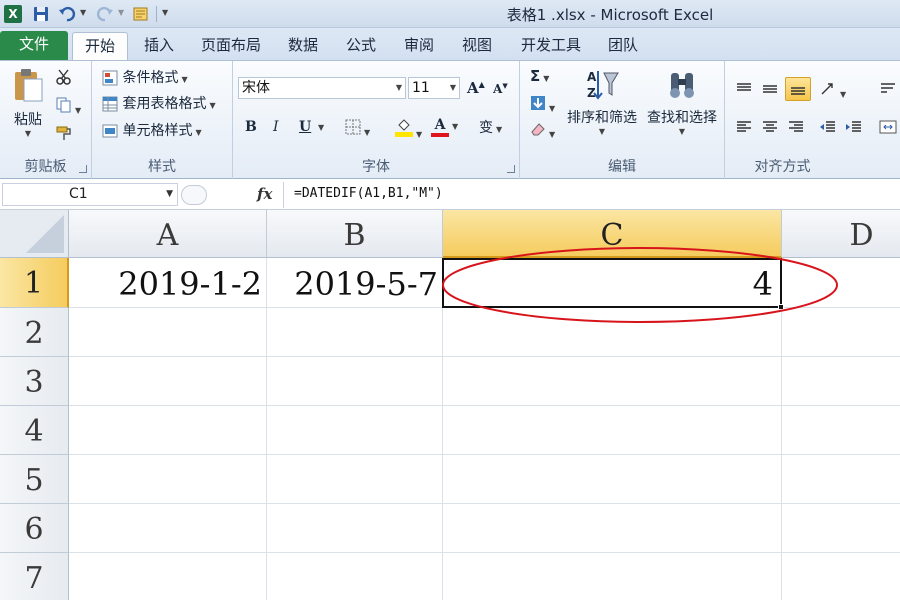 This screenshot has height=600, width=900. Describe the element at coordinates (612, 479) in the screenshot. I see `cell-c5` at that location.